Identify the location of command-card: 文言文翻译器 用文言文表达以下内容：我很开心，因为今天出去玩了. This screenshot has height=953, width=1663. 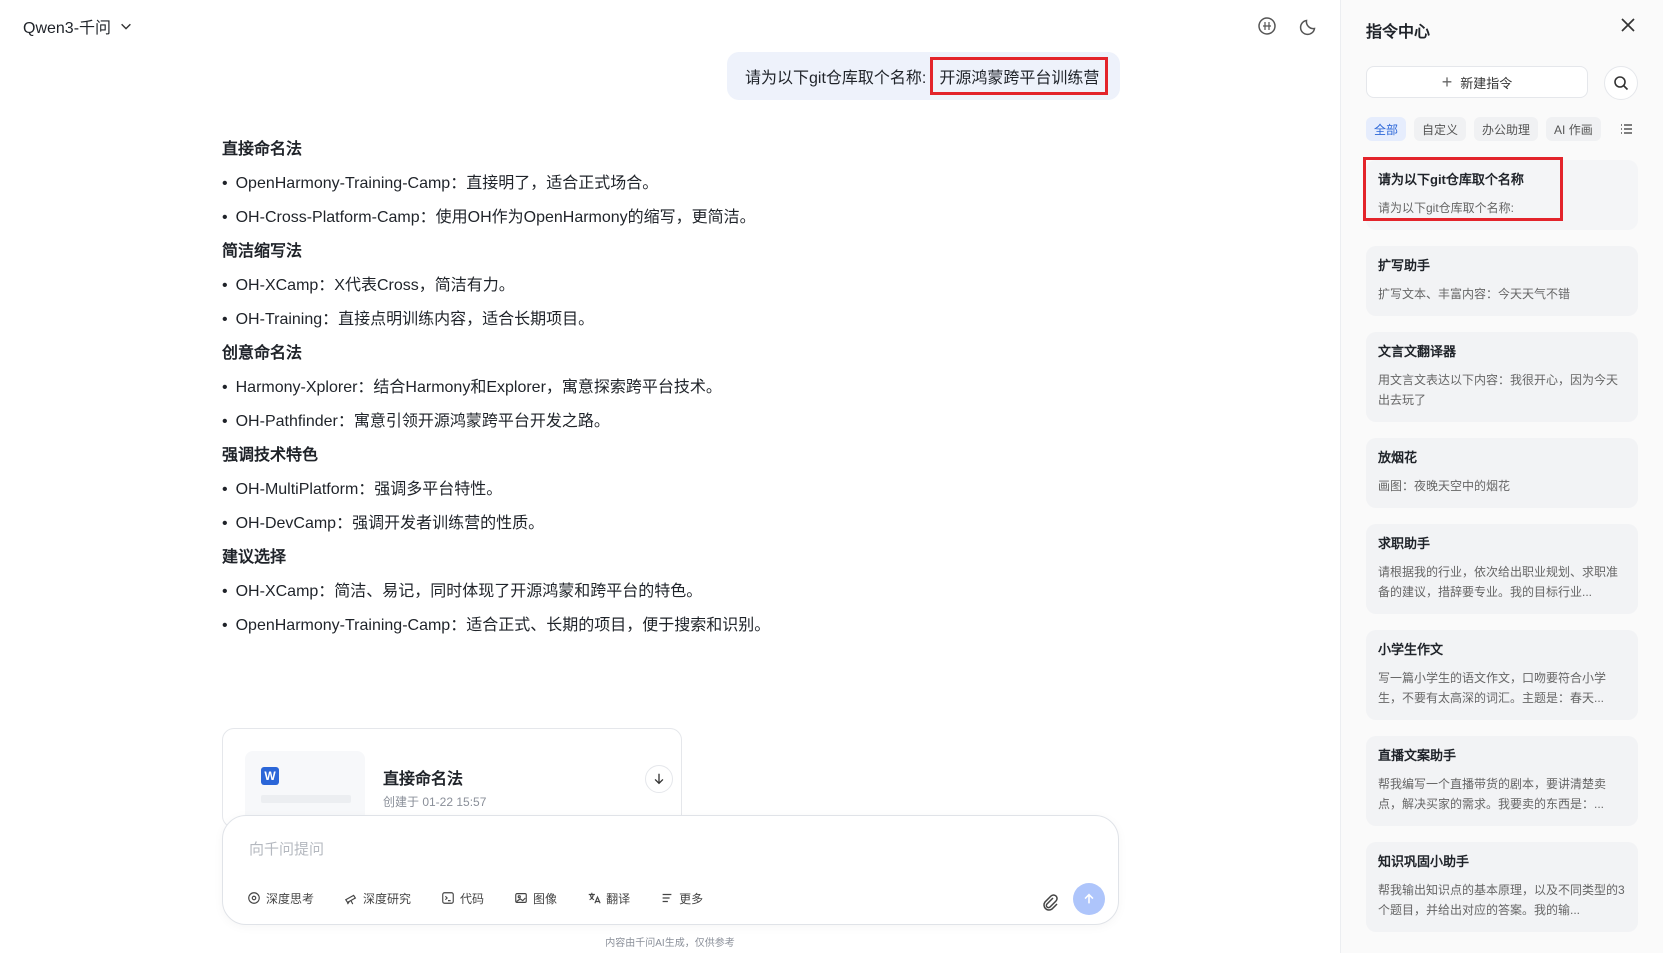
(1502, 377).